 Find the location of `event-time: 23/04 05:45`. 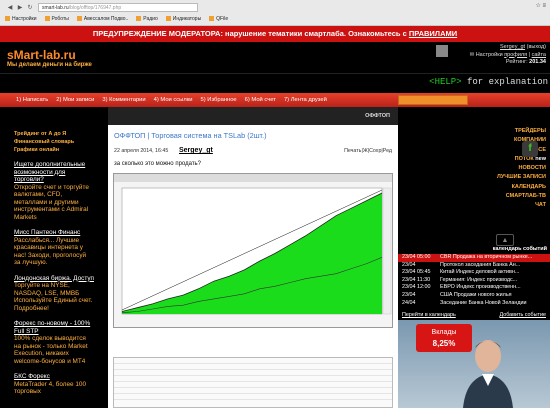

event-time: 23/04 05:45 is located at coordinates (416, 272).